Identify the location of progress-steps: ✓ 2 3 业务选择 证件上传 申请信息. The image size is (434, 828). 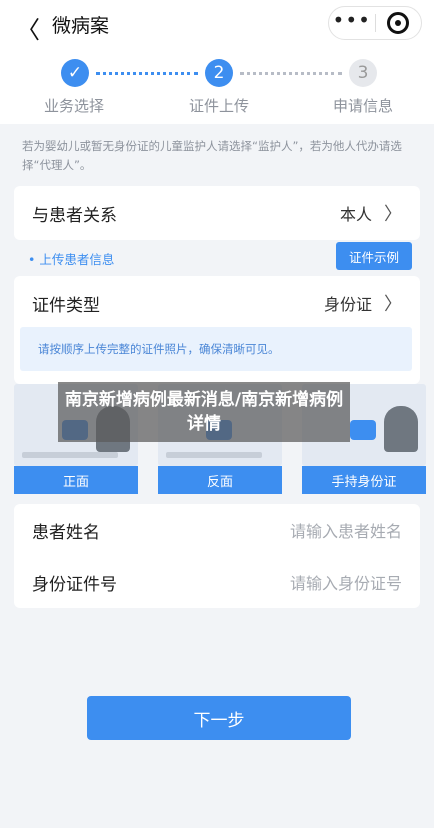
(217, 86).